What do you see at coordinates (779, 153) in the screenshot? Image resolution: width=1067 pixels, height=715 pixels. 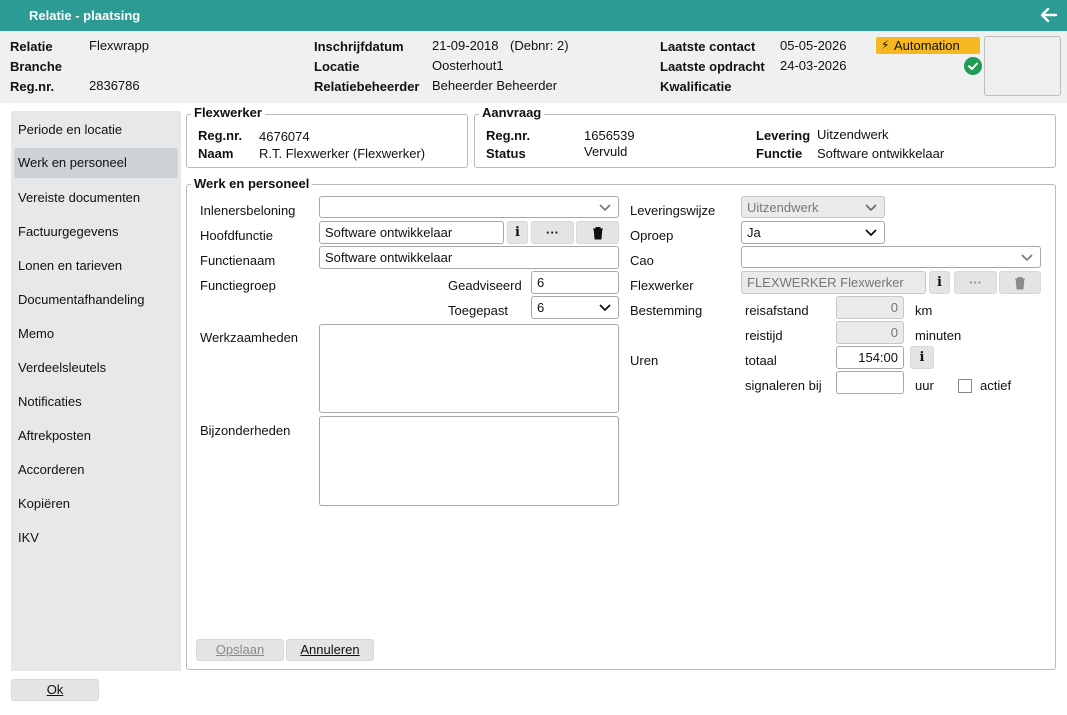 I see `aanvraag-functie-label: Functie` at bounding box center [779, 153].